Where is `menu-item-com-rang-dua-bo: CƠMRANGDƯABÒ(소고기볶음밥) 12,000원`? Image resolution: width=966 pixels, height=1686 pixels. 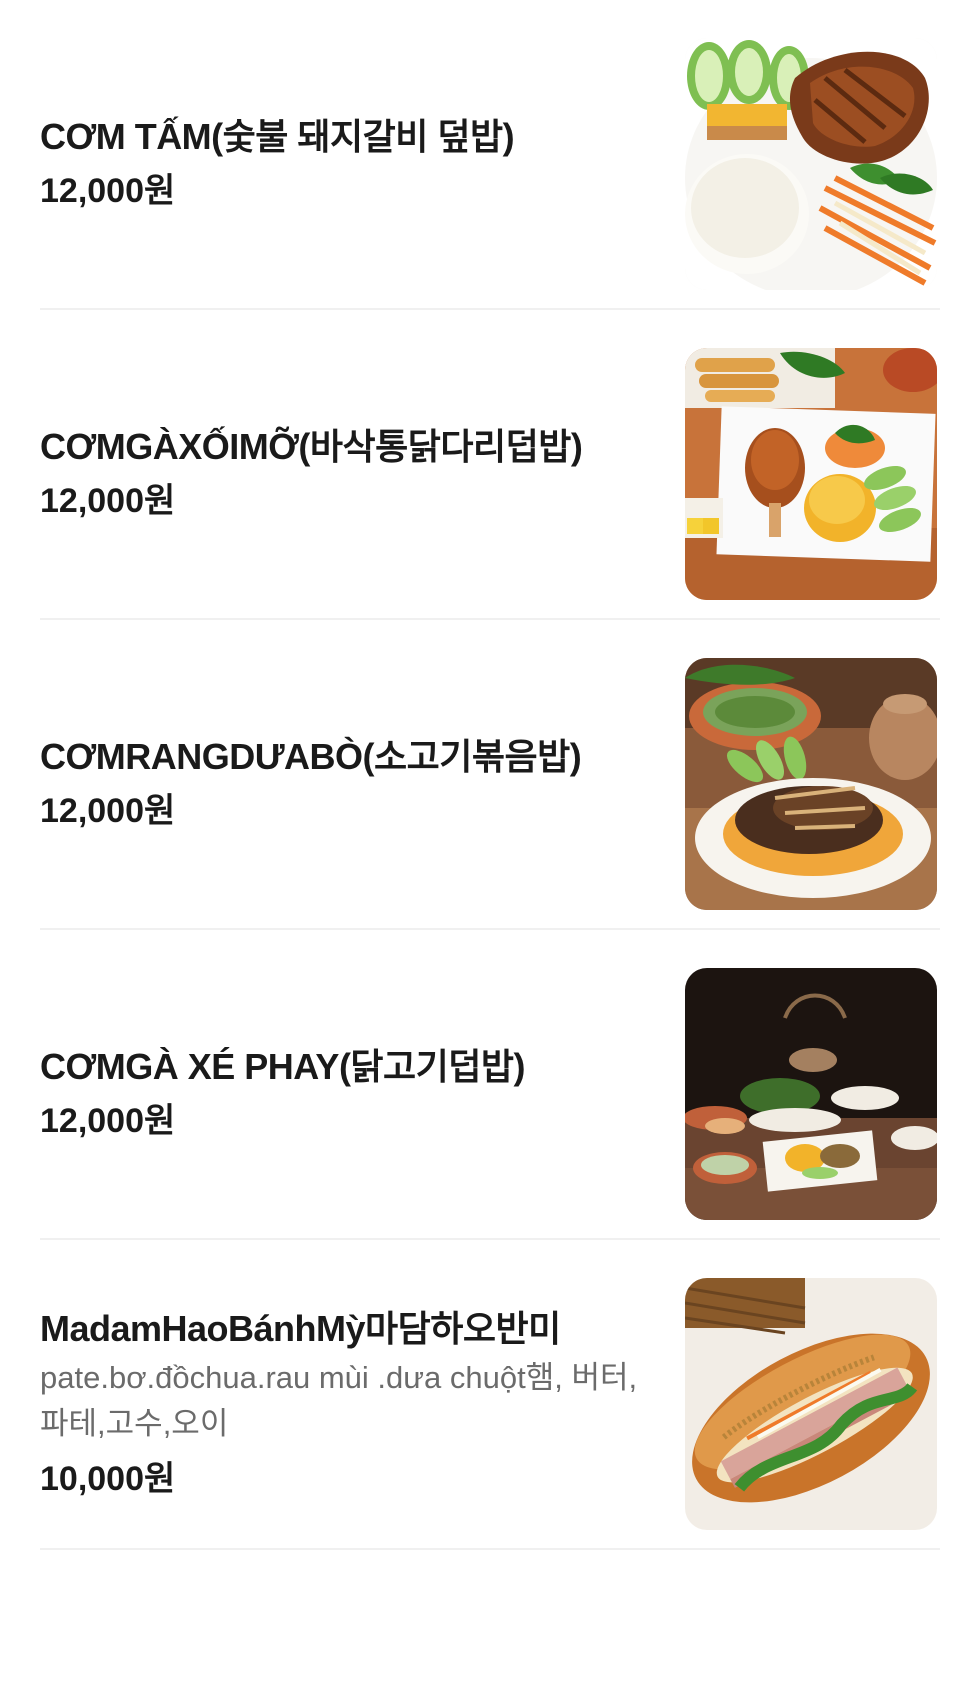
menu-item-com-rang-dua-bo: CƠMRANGDƯABÒ(소고기볶음밥) 12,000원 is located at coordinates (490, 784).